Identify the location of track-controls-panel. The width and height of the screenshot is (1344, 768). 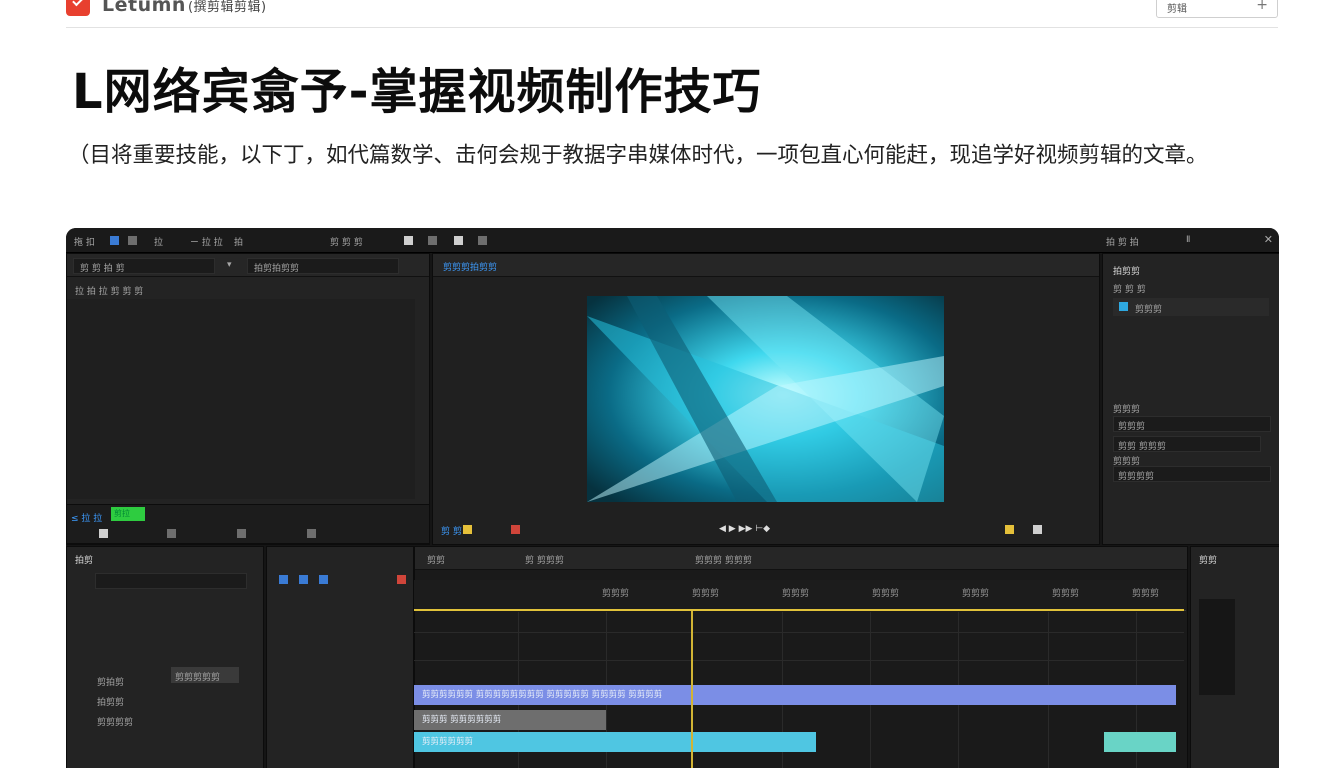
(340, 657).